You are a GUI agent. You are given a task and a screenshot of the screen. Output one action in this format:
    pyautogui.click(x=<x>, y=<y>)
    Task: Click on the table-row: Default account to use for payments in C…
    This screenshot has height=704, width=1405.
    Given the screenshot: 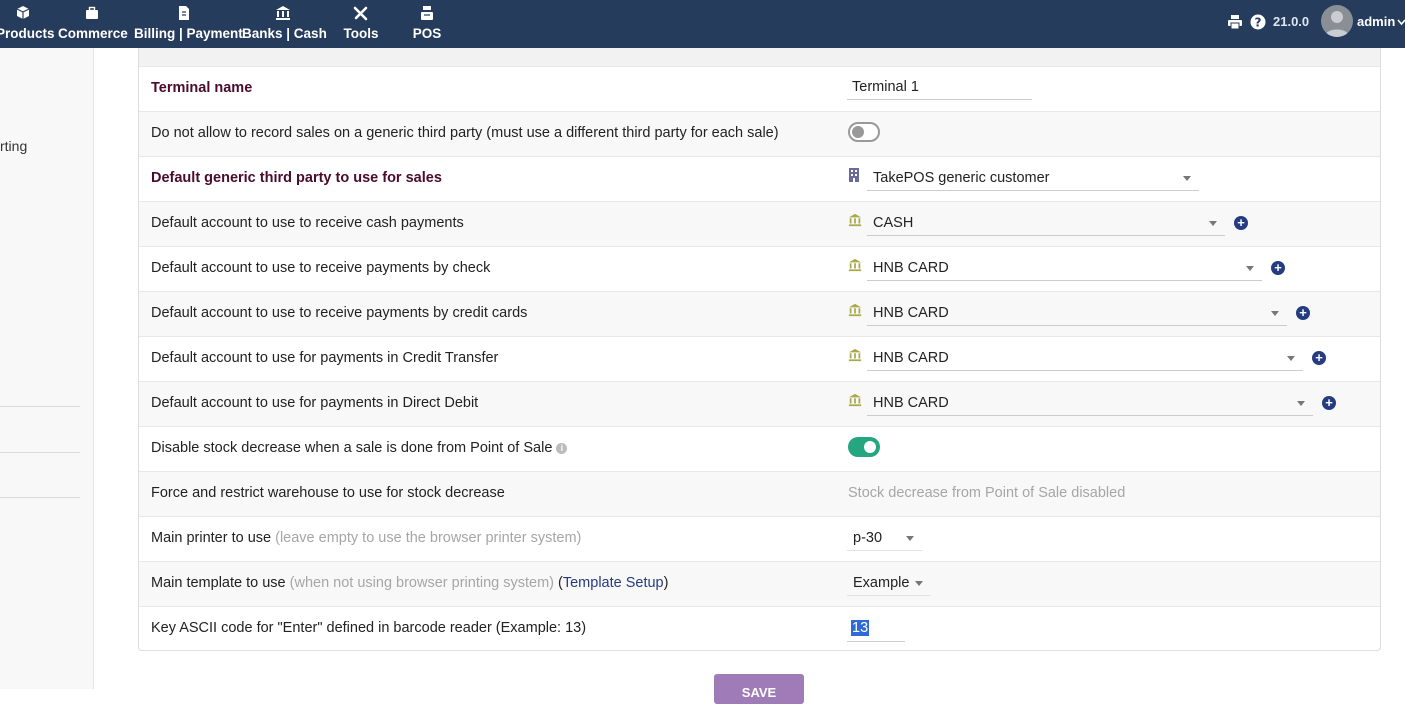 What is the action you would take?
    pyautogui.click(x=759, y=358)
    